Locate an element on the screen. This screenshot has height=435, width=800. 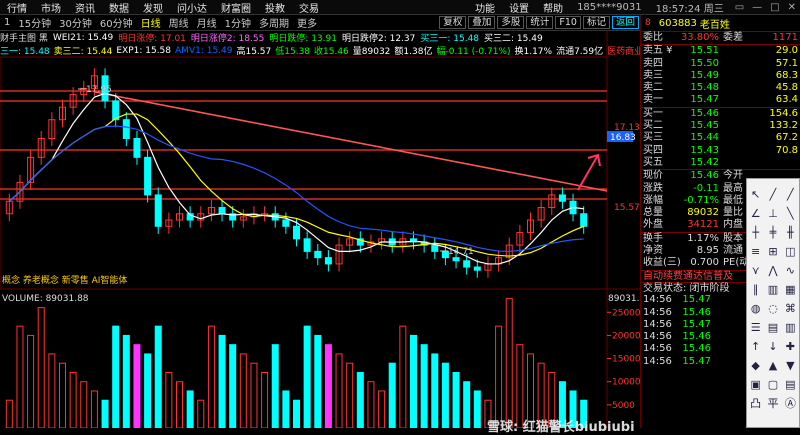
bid-row: 买一 15.46 154.6 is located at coordinates (720, 114).